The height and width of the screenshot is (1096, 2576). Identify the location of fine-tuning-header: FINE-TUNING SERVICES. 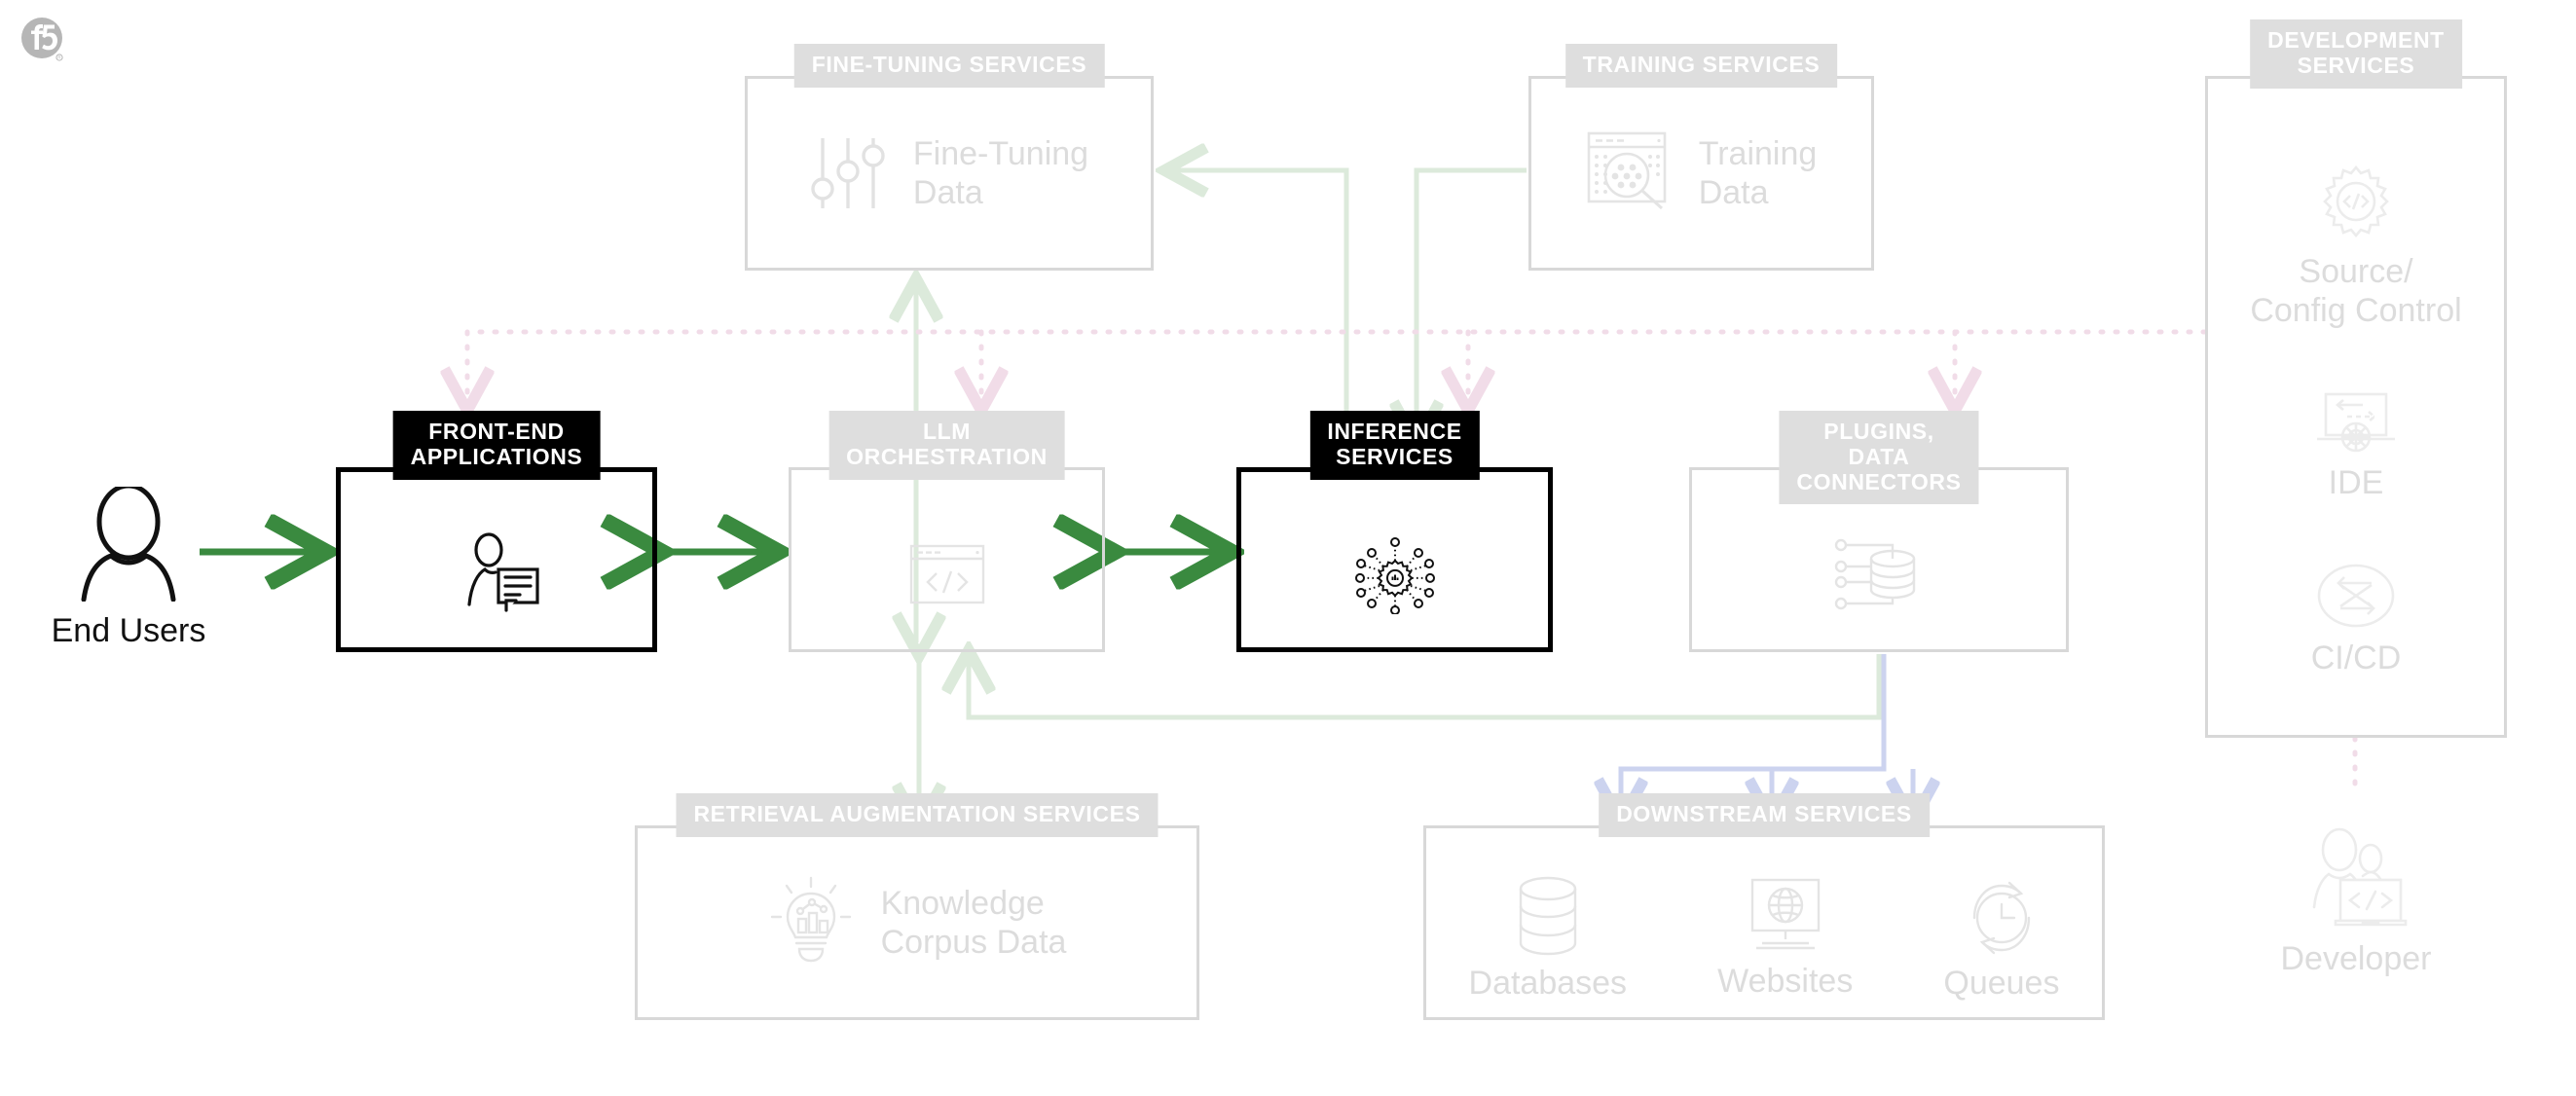
(949, 66).